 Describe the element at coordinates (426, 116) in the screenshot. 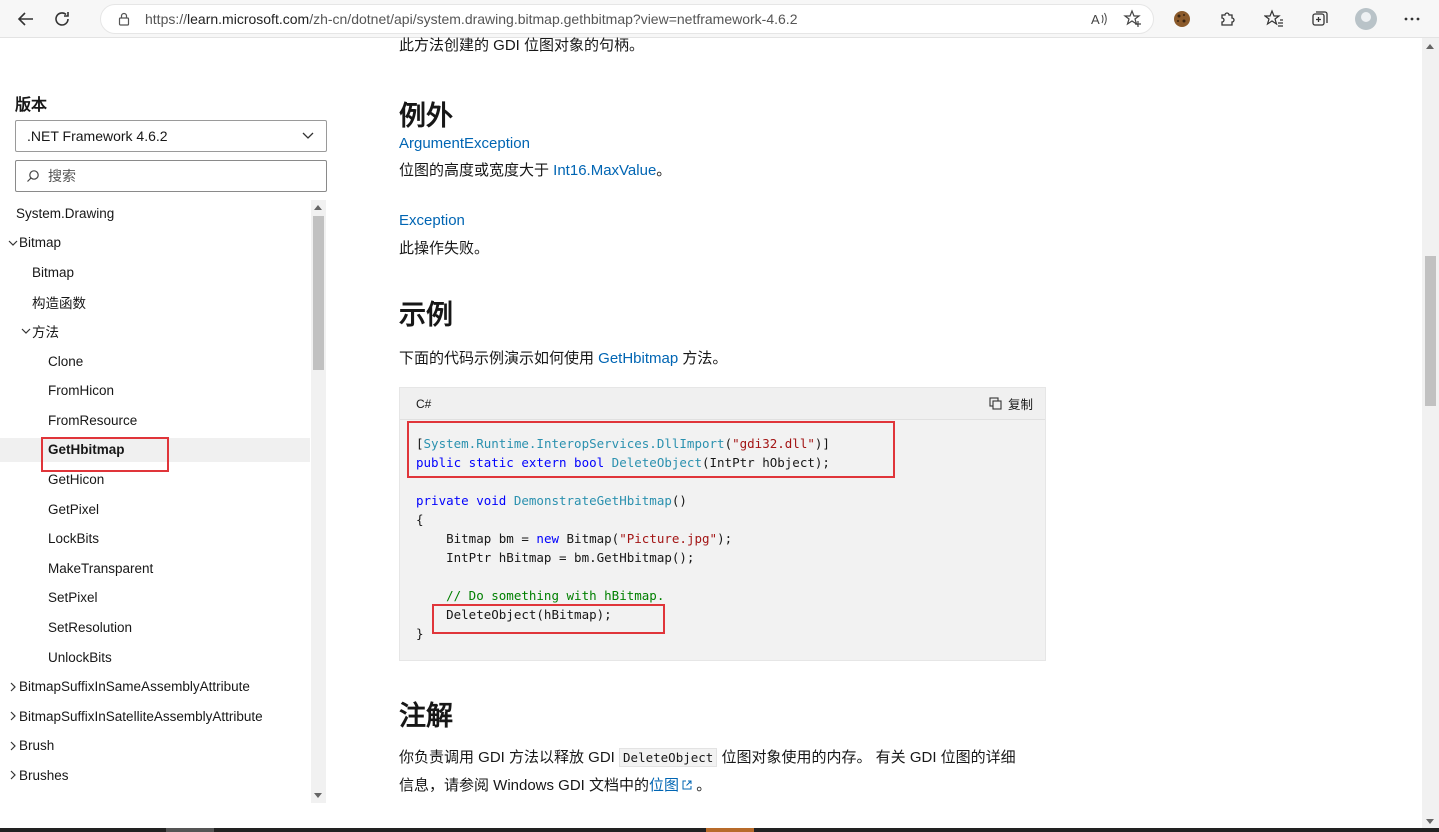

I see `exceptions-heading: 例外` at that location.